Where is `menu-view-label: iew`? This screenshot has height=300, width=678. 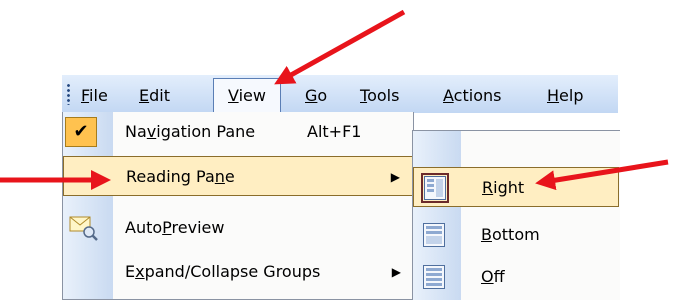
menu-view-label: iew is located at coordinates (252, 95).